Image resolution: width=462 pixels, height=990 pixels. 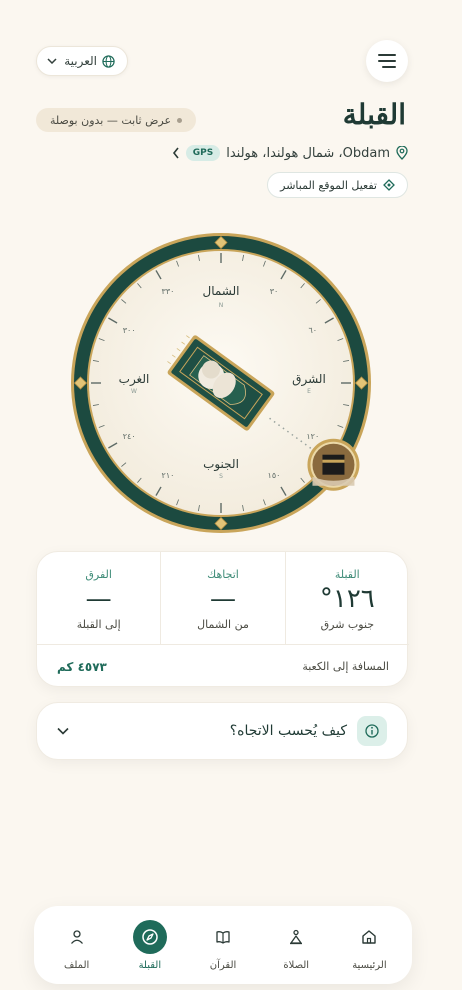 I want to click on bottom-navigation: الرئيسية الصلاة القرآن القبلة الملف, so click(x=223, y=945).